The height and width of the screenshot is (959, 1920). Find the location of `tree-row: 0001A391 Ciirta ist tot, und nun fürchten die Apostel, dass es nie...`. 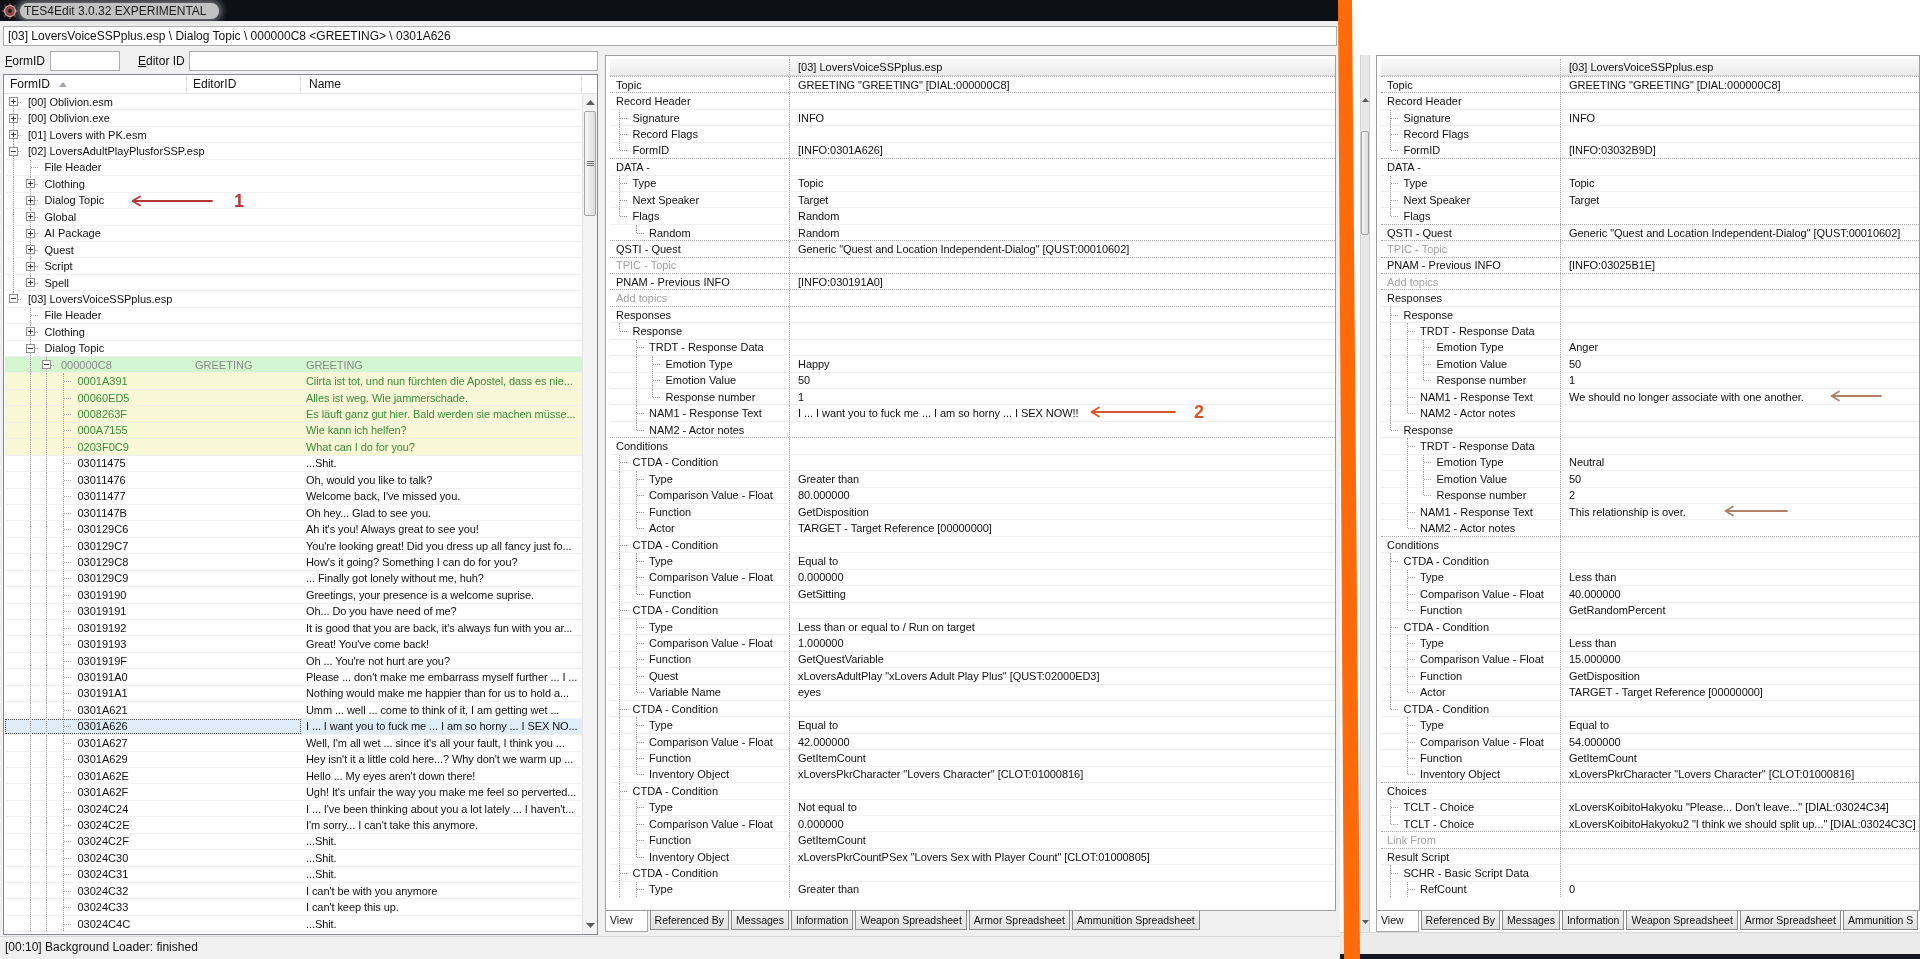

tree-row: 0001A391 Ciirta ist tot, und nun fürchten die Apostel, dass es nie... is located at coordinates (293, 381).